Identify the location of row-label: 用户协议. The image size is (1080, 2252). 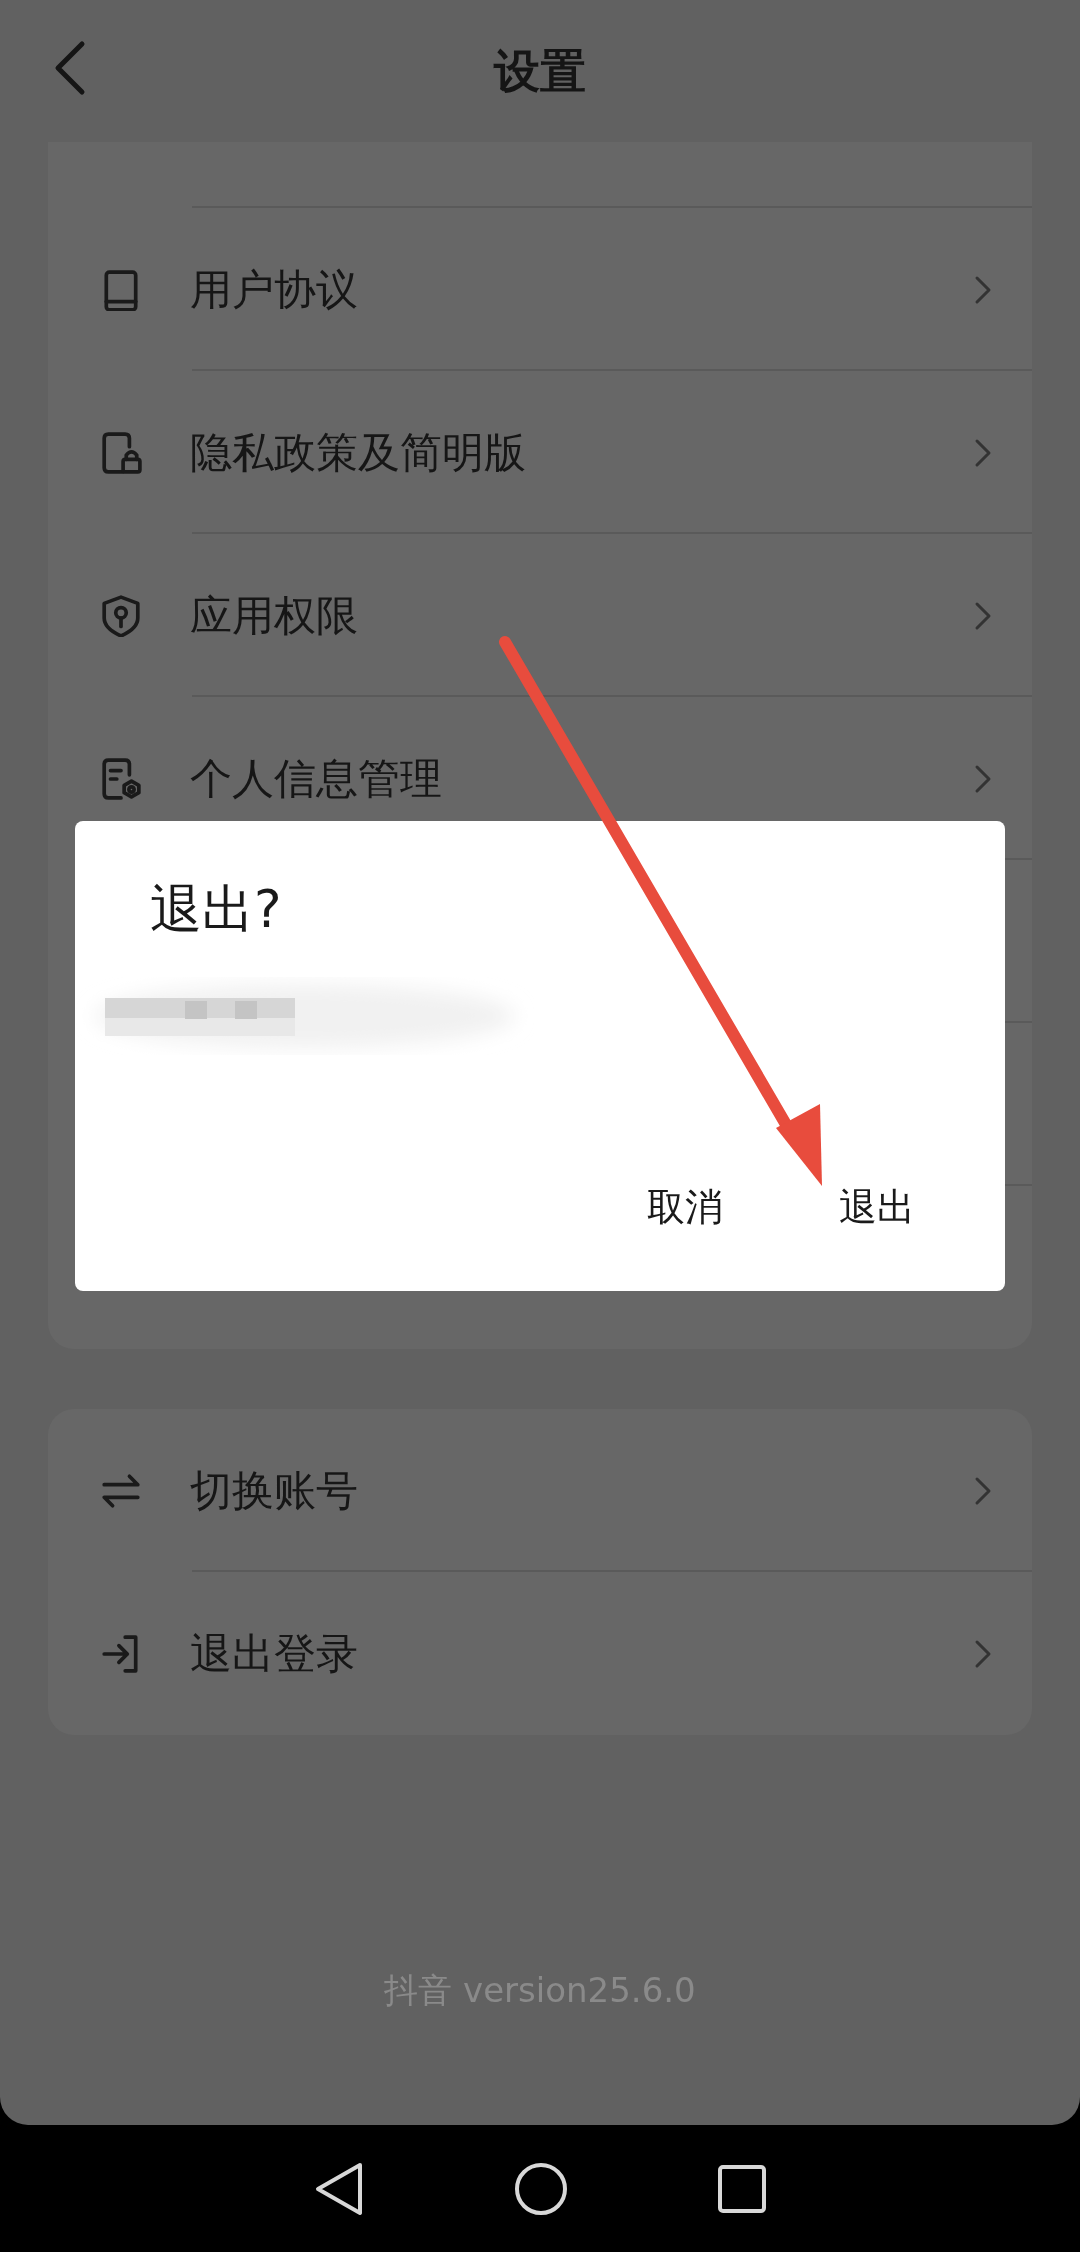
(274, 290).